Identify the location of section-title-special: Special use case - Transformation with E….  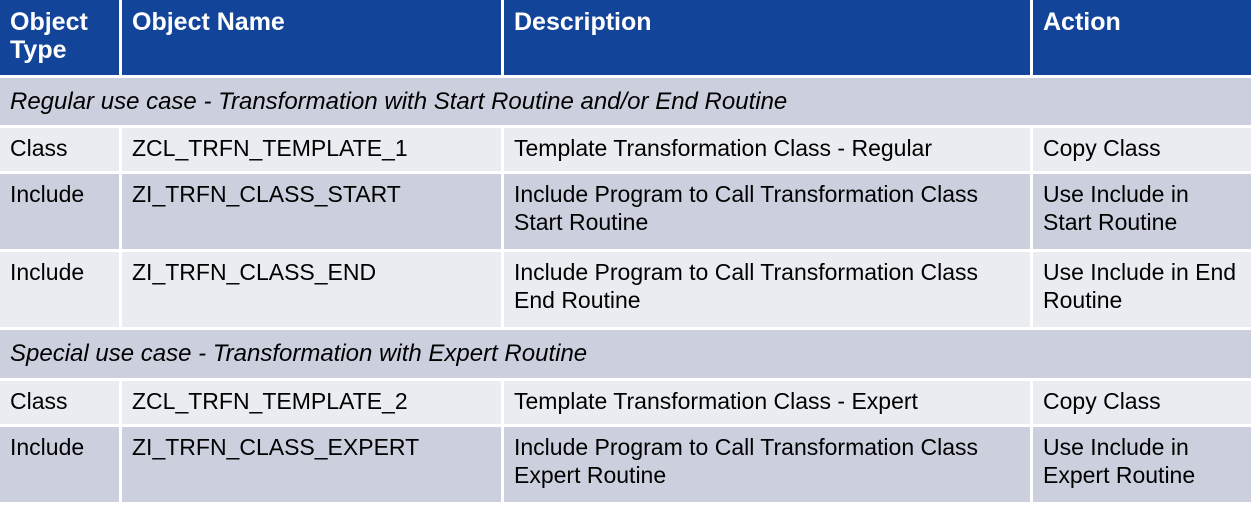
(625, 355).